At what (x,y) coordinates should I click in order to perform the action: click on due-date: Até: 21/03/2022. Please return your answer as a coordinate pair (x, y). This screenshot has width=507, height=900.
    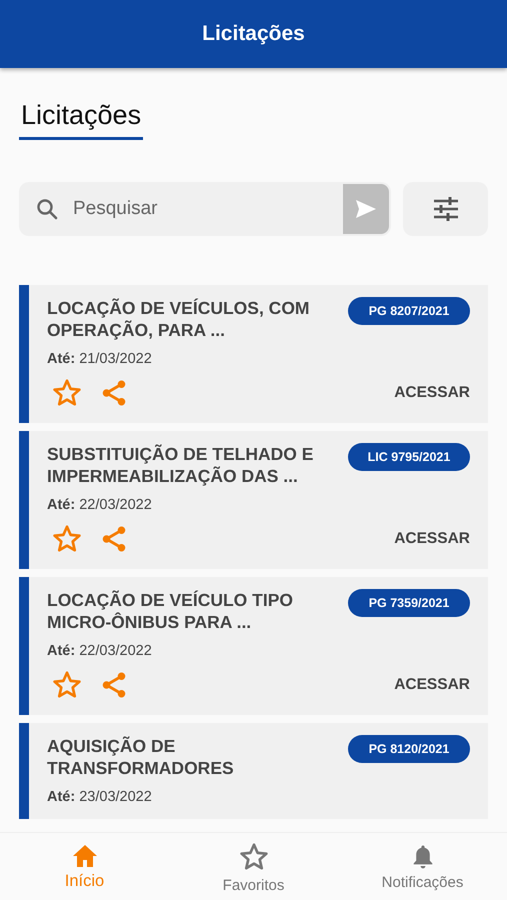
    Looking at the image, I should click on (100, 359).